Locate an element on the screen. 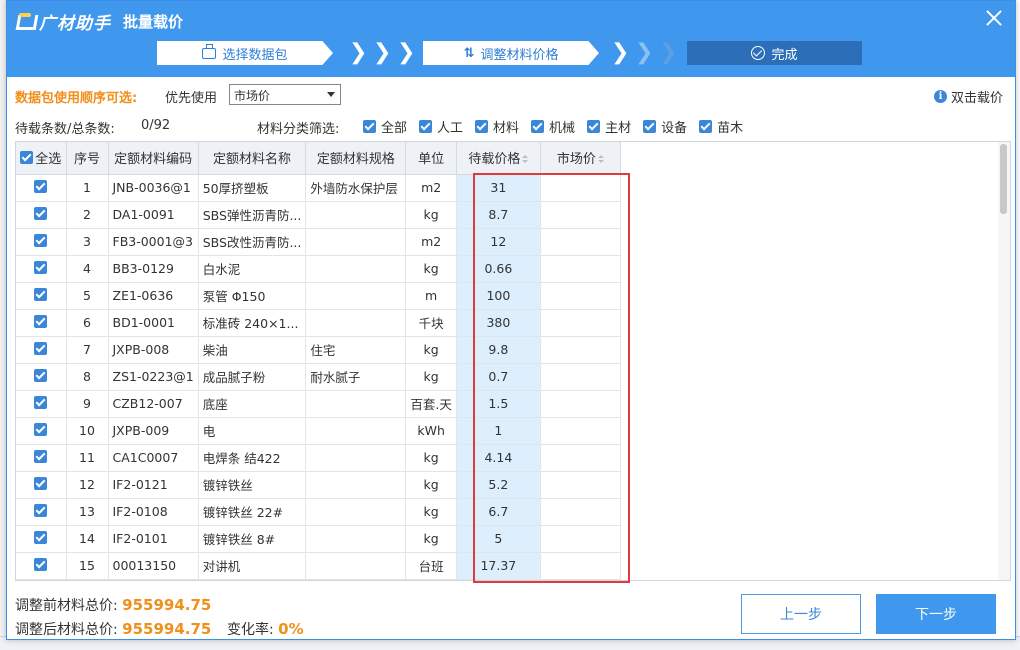 The width and height of the screenshot is (1020, 650). row-code: ZS1-0223@1 is located at coordinates (153, 377).